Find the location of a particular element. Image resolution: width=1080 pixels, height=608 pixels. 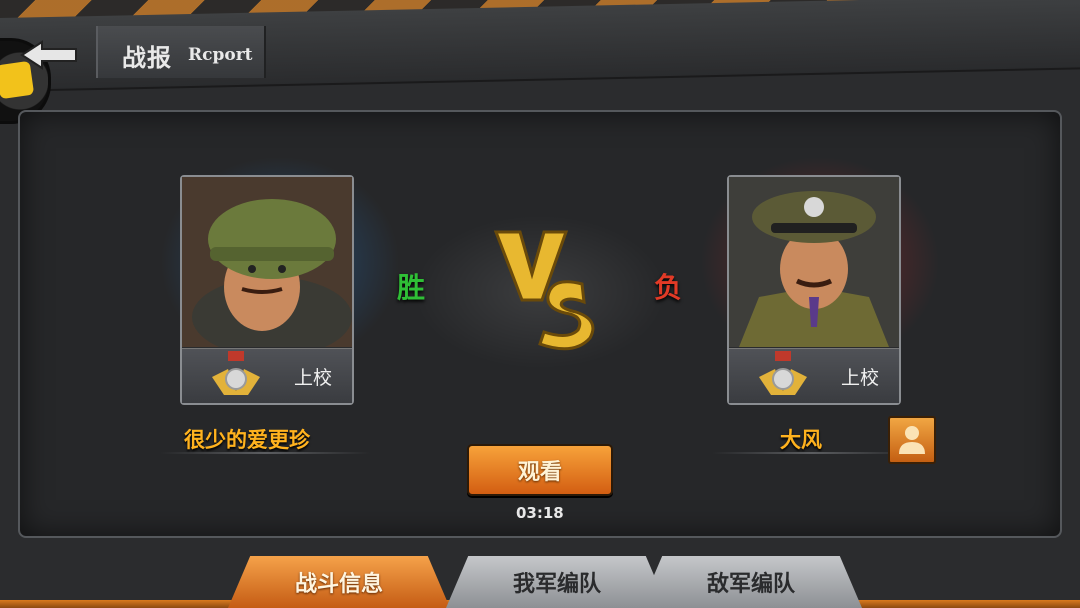

watch-button-label: 观看 is located at coordinates (539, 472).